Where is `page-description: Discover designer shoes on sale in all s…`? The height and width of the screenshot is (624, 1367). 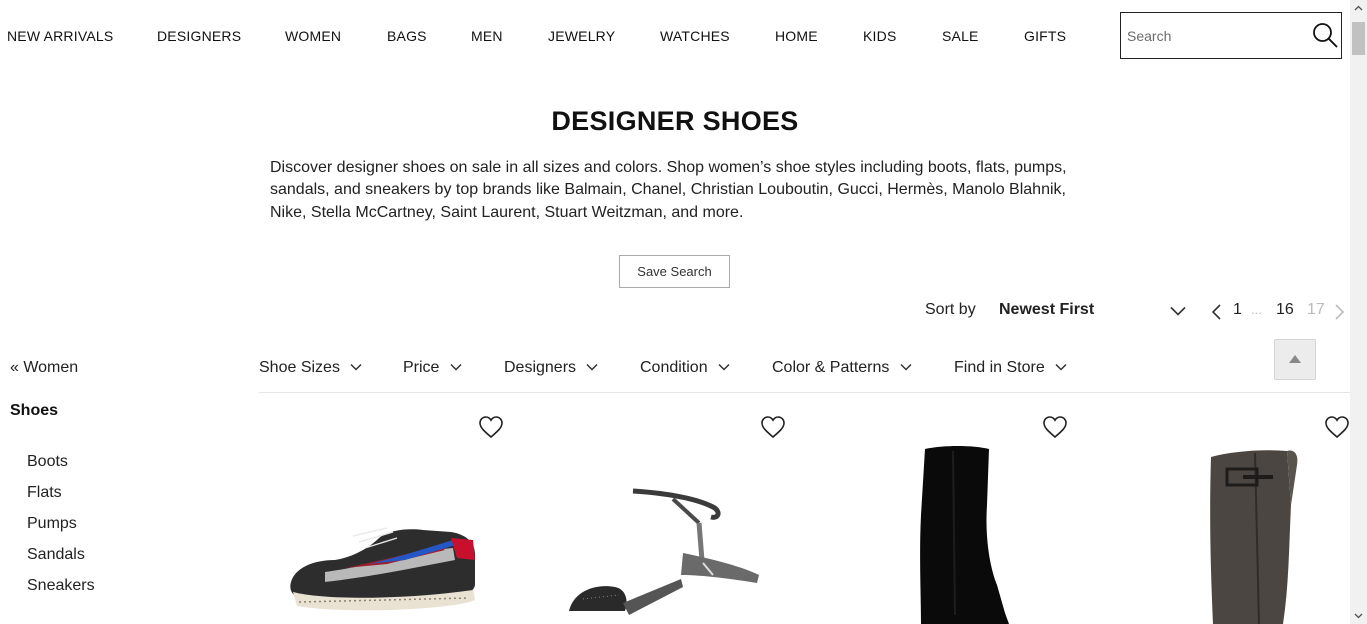
page-description: Discover designer shoes on sale in all s… is located at coordinates (668, 190).